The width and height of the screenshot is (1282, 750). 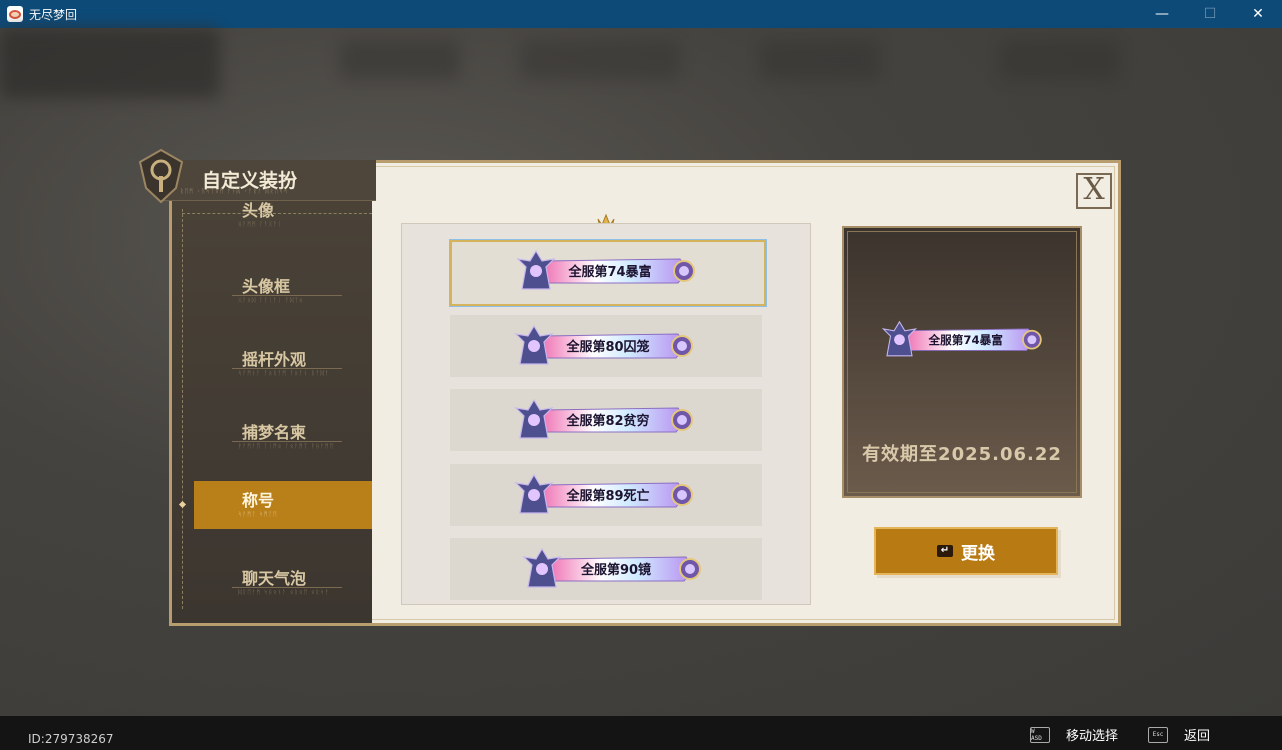 I want to click on title-list-item: 全服第82贫穷, so click(x=606, y=420).